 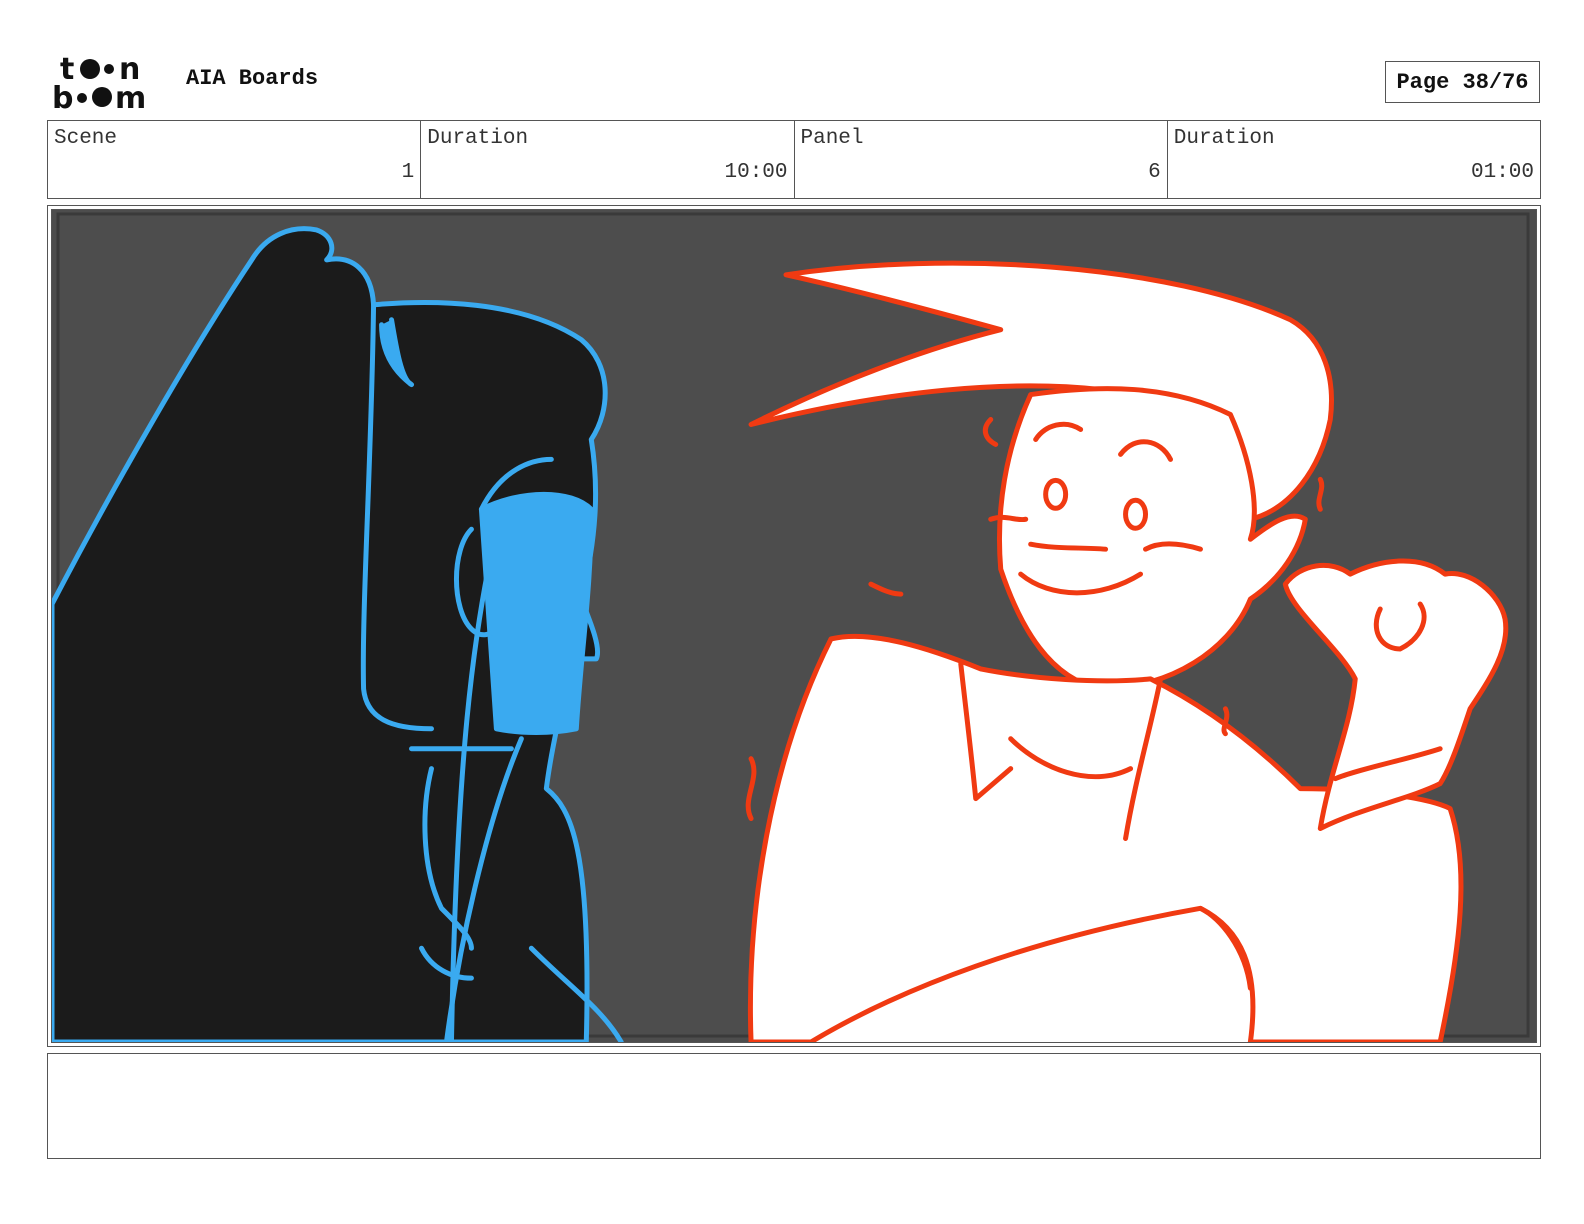 I want to click on panel-duration-value: 01:00, so click(x=1502, y=172).